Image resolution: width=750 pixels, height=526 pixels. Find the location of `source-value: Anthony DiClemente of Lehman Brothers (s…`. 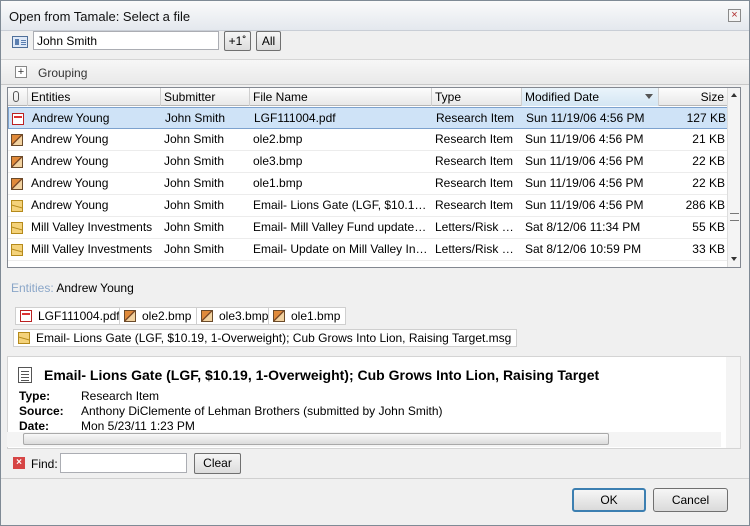

source-value: Anthony DiClemente of Lehman Brothers (s… is located at coordinates (262, 411).